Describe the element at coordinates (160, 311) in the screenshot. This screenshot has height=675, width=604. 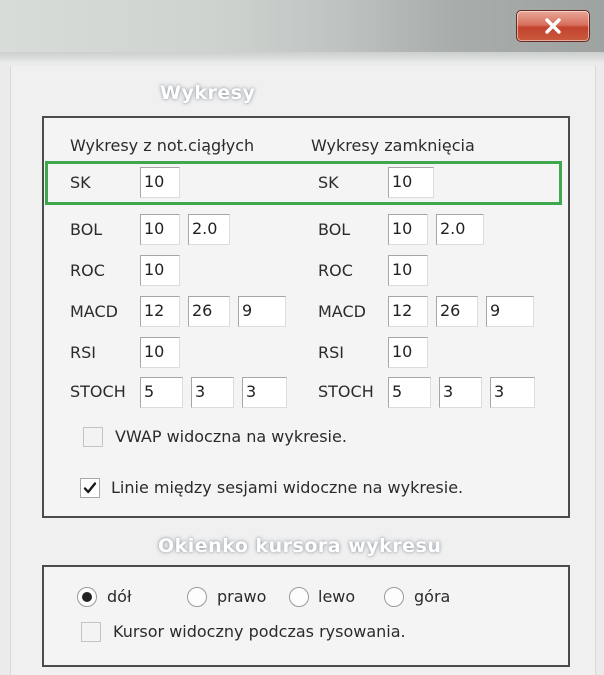
I see `left-macd-fast-input: 12` at that location.